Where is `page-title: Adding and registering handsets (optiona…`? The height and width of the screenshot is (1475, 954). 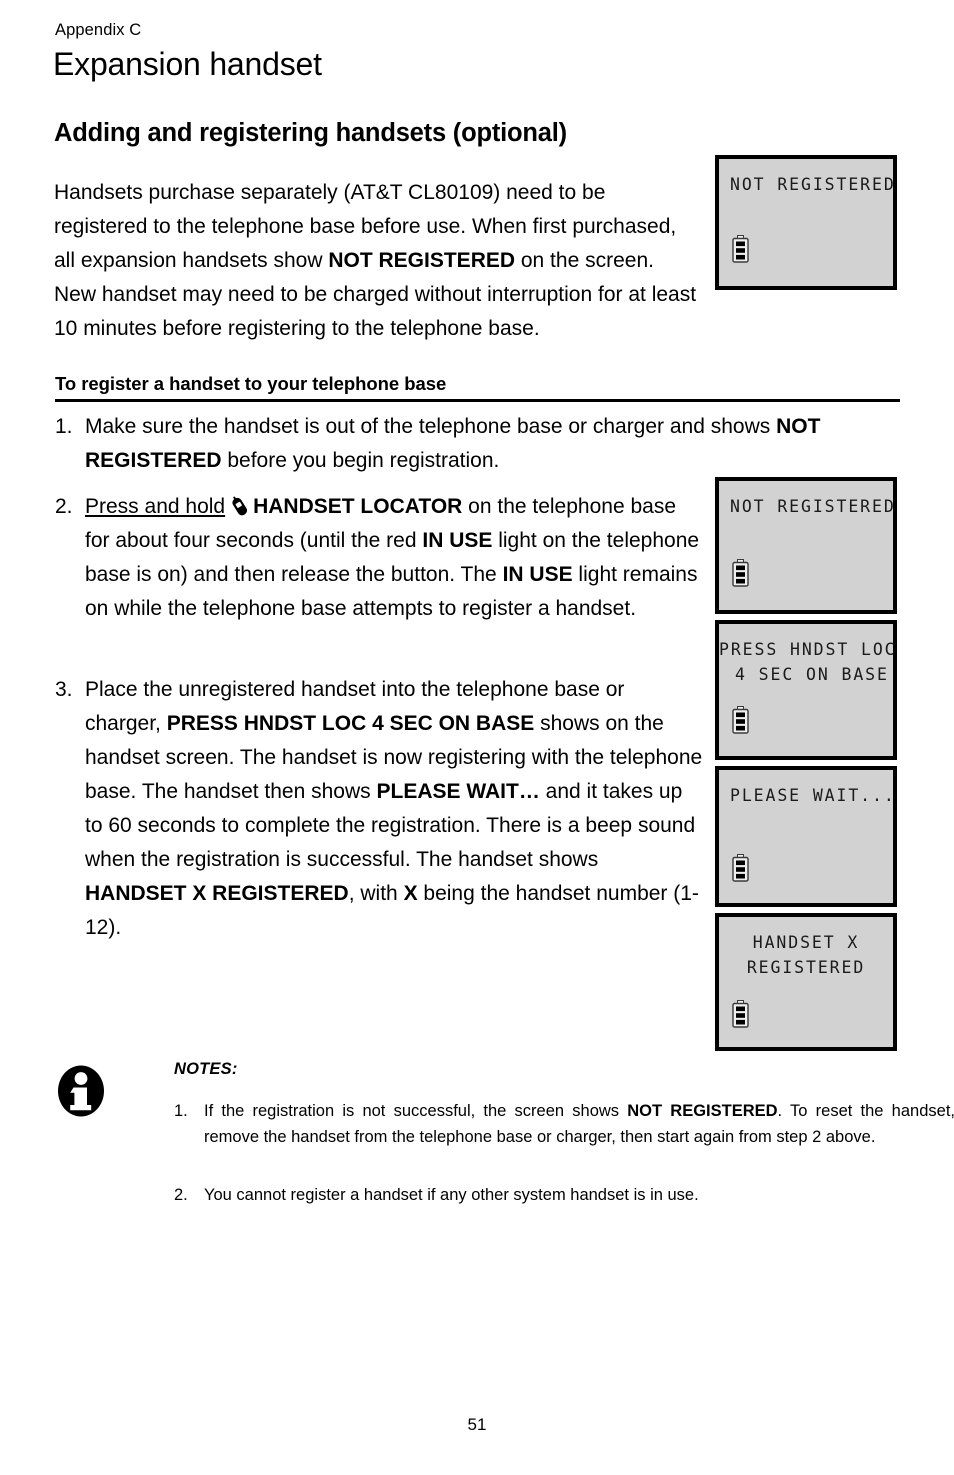
page-title: Adding and registering handsets (optiona… is located at coordinates (310, 133).